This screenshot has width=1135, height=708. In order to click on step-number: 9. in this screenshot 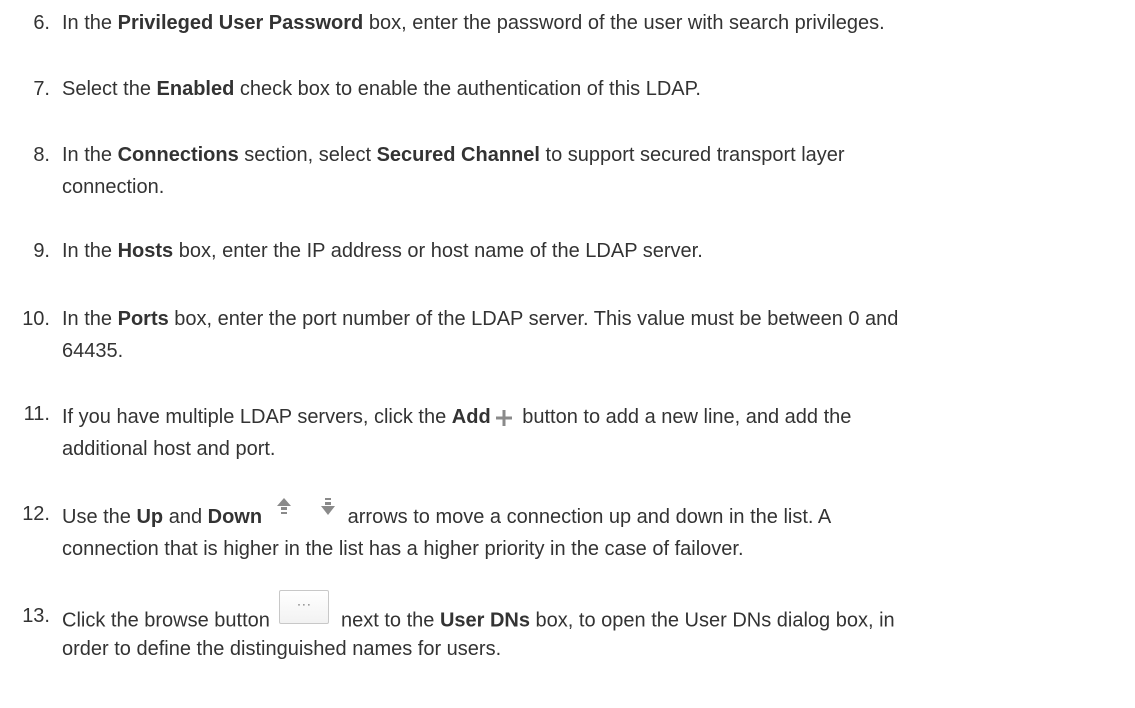, I will do `click(41, 251)`.